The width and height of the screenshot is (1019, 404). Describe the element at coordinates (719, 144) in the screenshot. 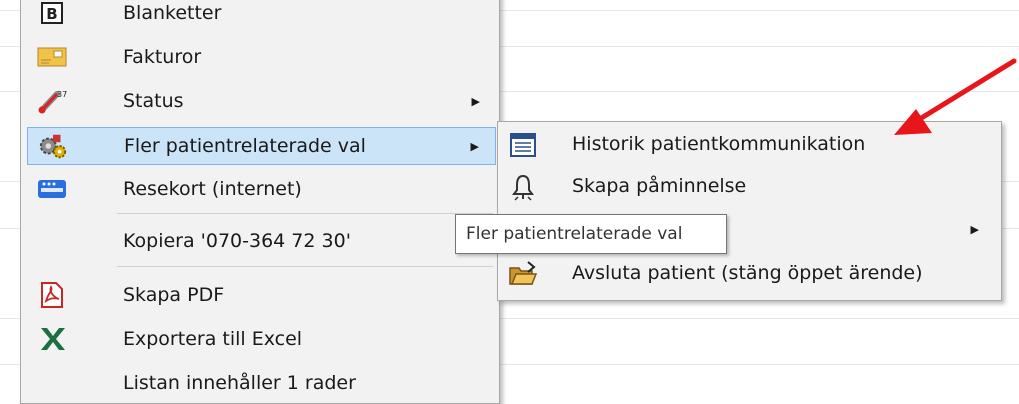

I see `submenu-item-label: Historik patientkommunikation` at that location.